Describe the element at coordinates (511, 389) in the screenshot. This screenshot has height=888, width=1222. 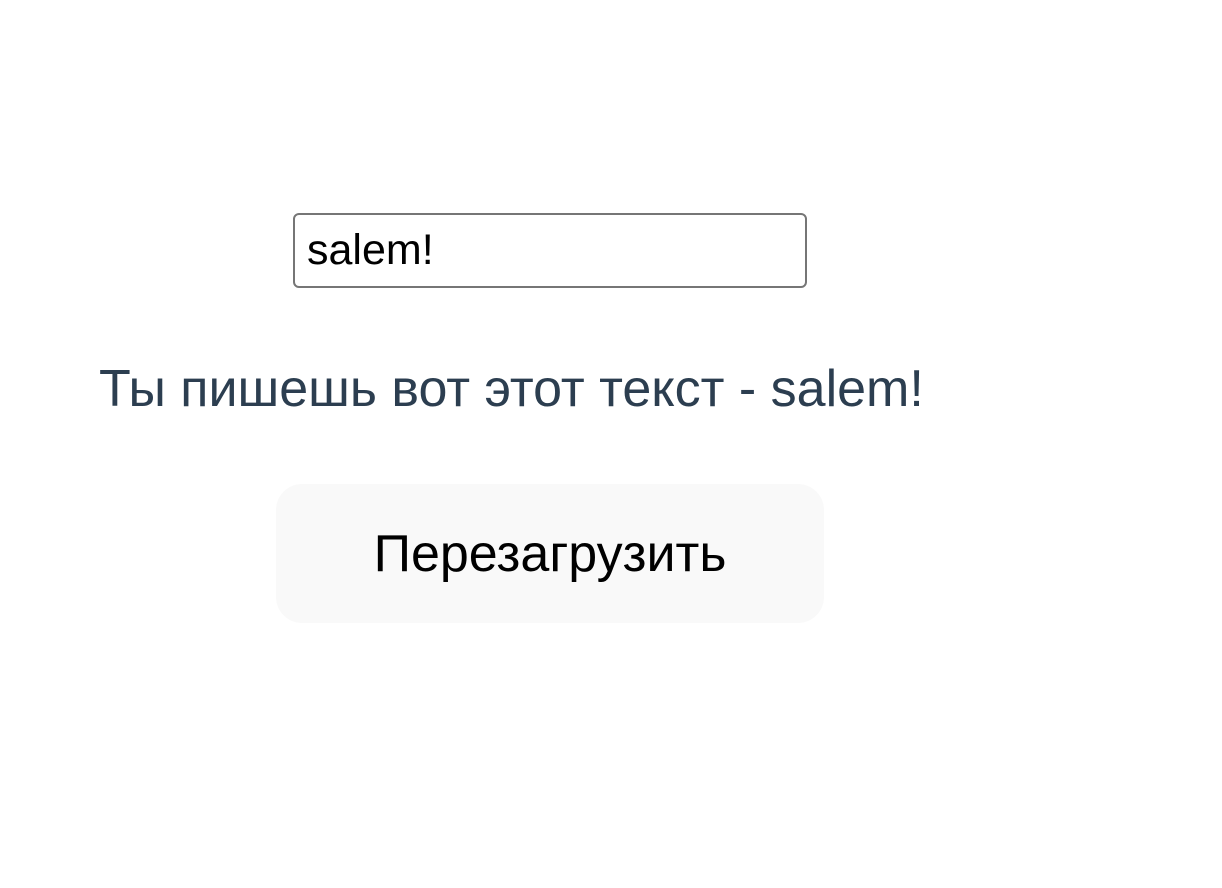
I see `echo-text: Ты пишешь вот этот текст - salem!` at that location.